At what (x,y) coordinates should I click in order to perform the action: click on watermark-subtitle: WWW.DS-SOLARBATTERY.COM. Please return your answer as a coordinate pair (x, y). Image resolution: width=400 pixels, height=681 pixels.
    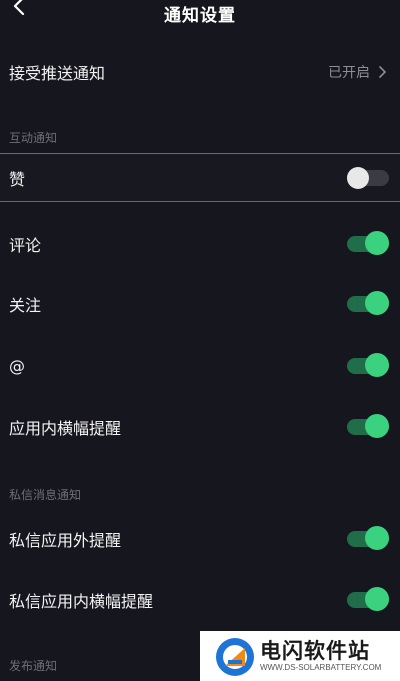
    Looking at the image, I should click on (321, 667).